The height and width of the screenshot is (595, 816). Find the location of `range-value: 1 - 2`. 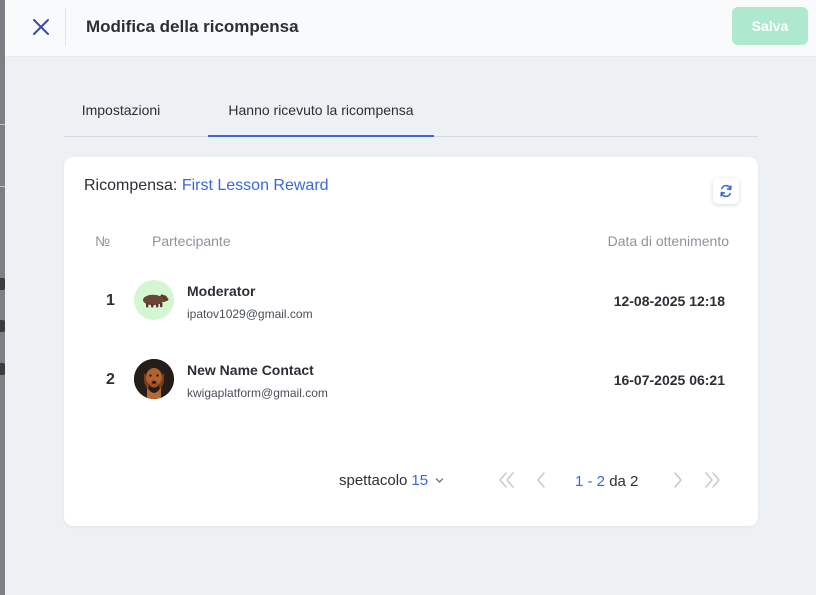

range-value: 1 - 2 is located at coordinates (590, 481).